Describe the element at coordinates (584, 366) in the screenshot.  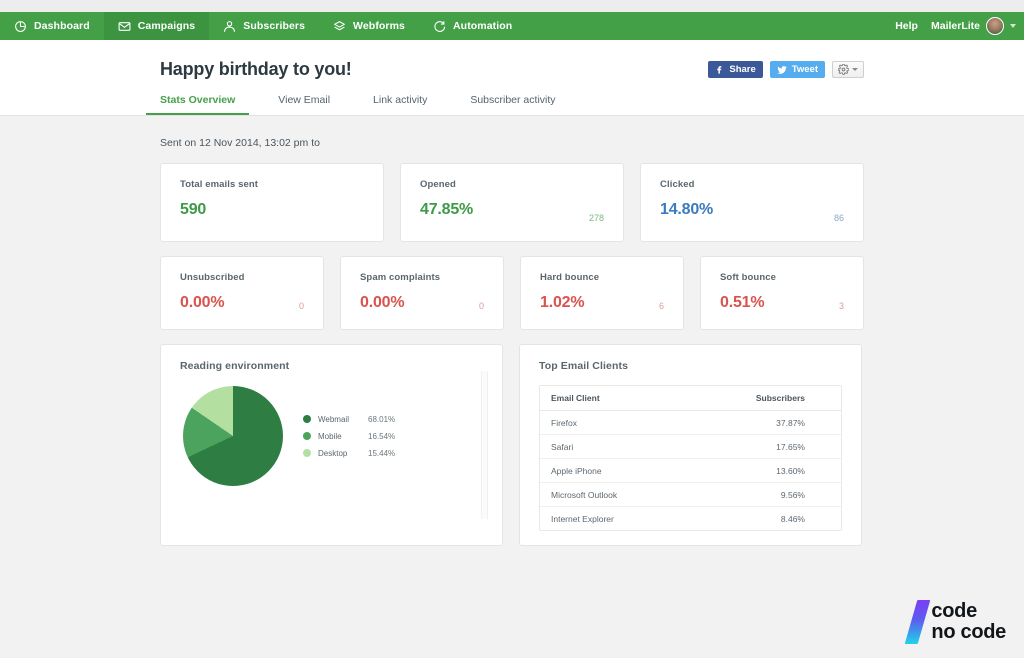
I see `panel-title: Top Email Clients` at that location.